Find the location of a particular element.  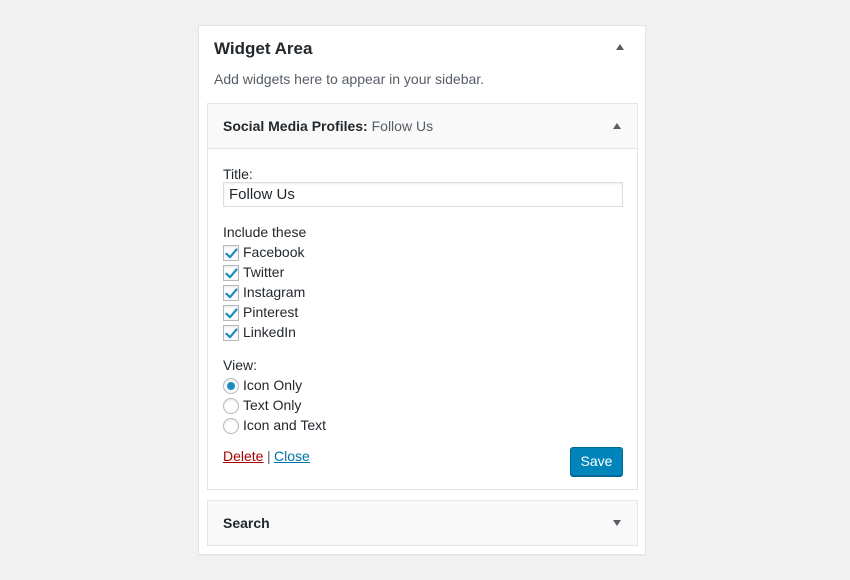

network-label: LinkedIn is located at coordinates (269, 332).